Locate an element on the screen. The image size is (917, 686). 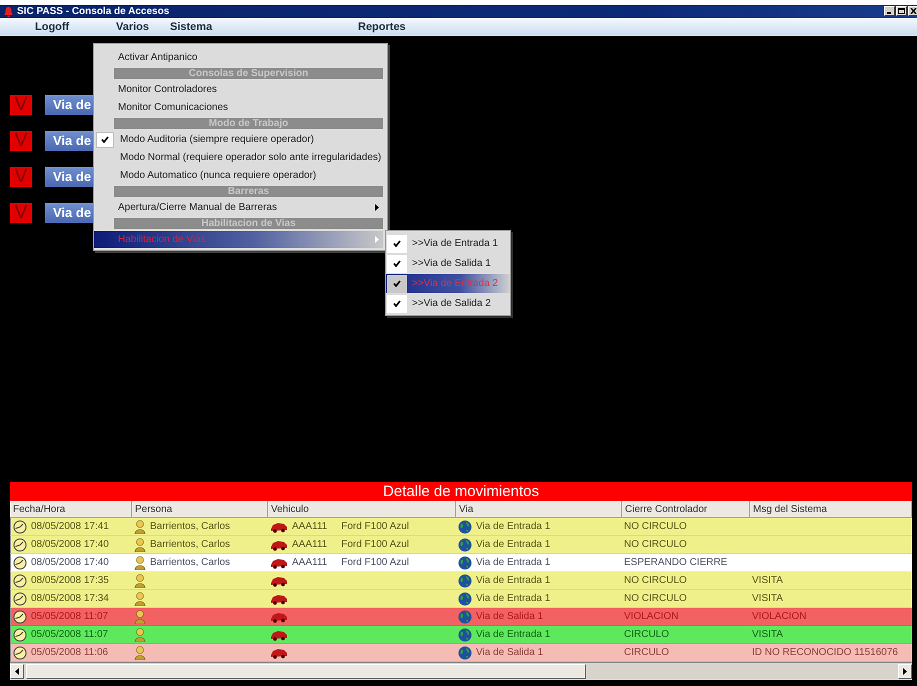
right-arrow-icon is located at coordinates (905, 671).